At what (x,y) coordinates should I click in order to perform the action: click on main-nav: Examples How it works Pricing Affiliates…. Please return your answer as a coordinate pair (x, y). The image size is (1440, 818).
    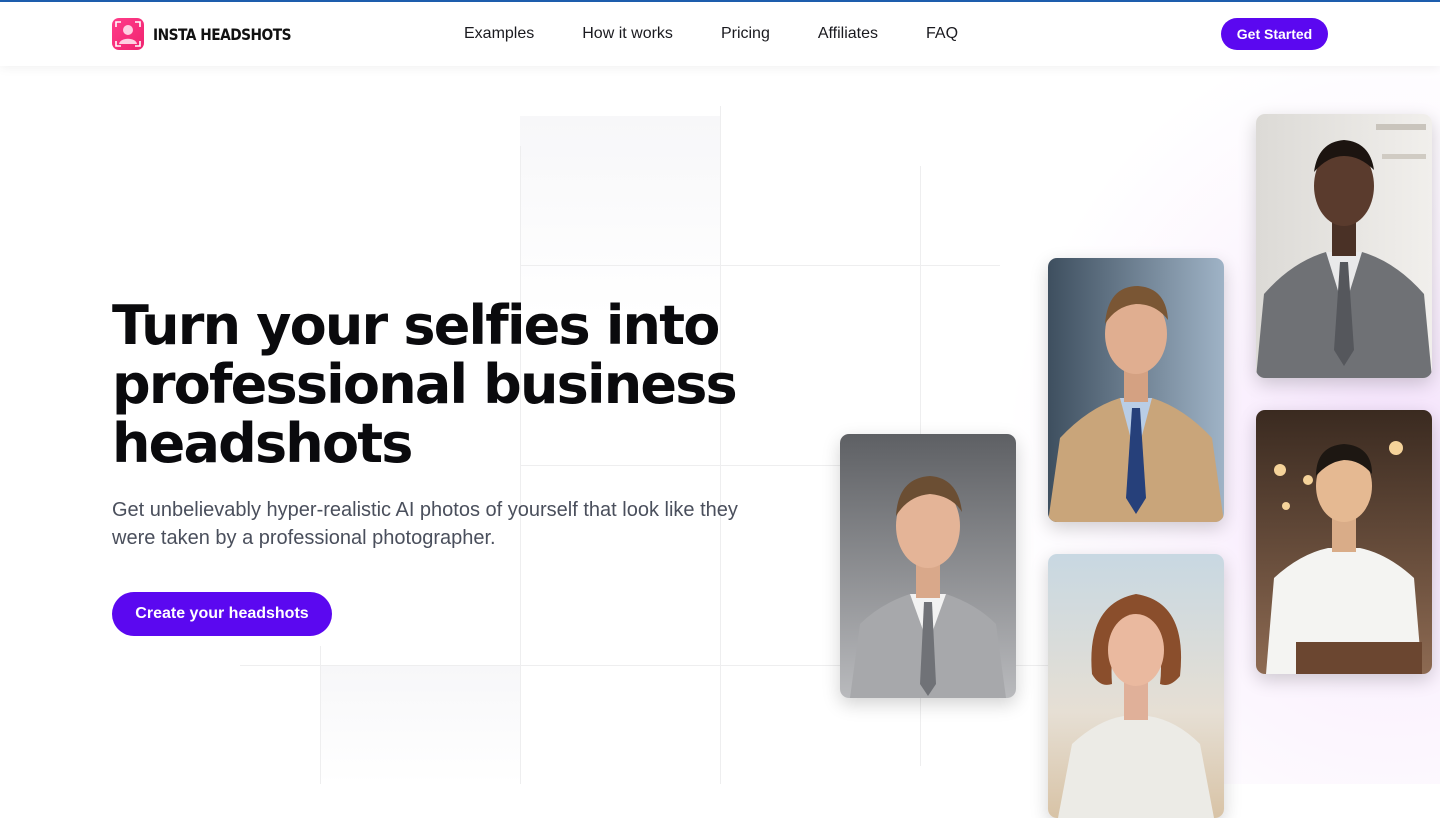
    Looking at the image, I should click on (735, 34).